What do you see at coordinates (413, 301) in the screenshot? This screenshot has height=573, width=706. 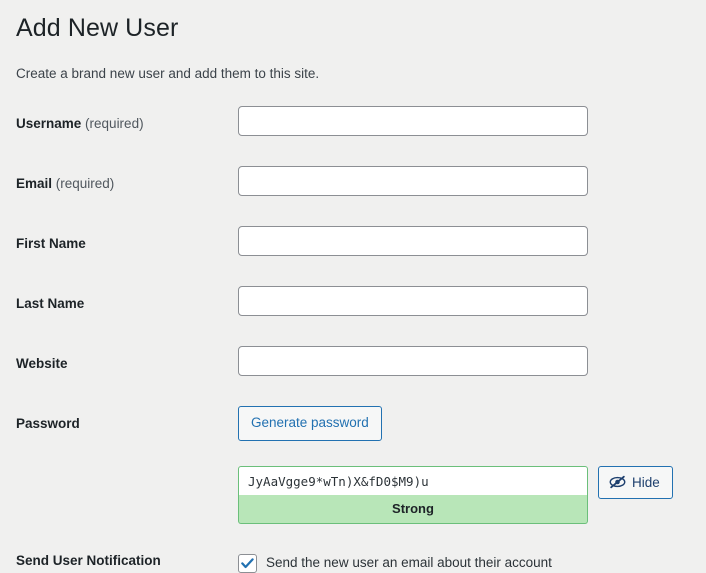 I see `last-name-input` at bounding box center [413, 301].